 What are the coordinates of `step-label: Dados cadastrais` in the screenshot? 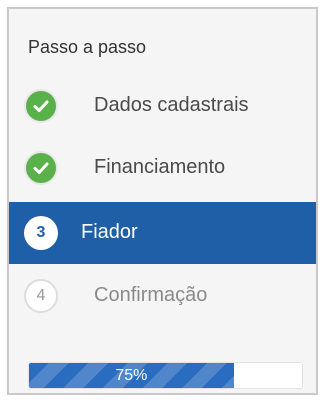 It's located at (171, 105).